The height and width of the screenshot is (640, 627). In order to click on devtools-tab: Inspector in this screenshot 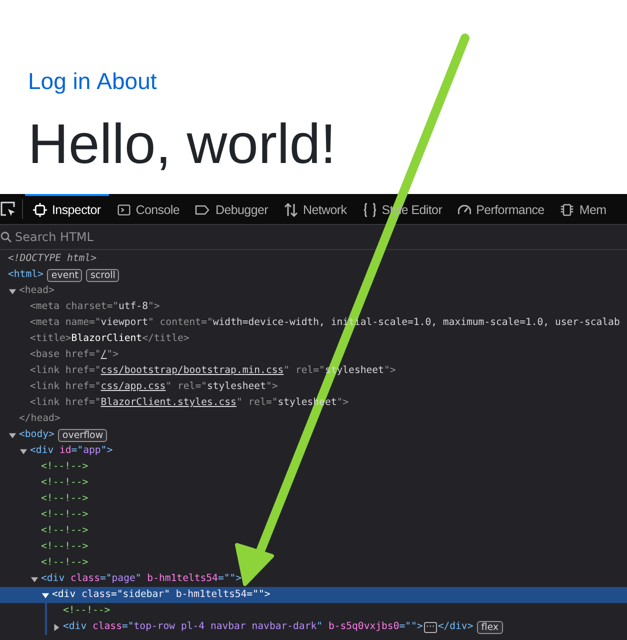, I will do `click(67, 209)`.